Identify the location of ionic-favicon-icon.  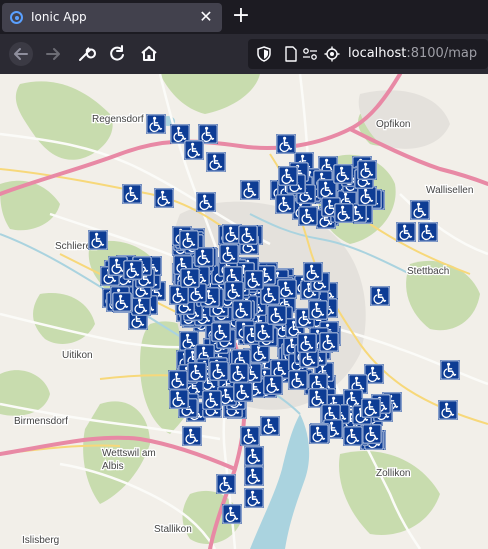
(16, 17).